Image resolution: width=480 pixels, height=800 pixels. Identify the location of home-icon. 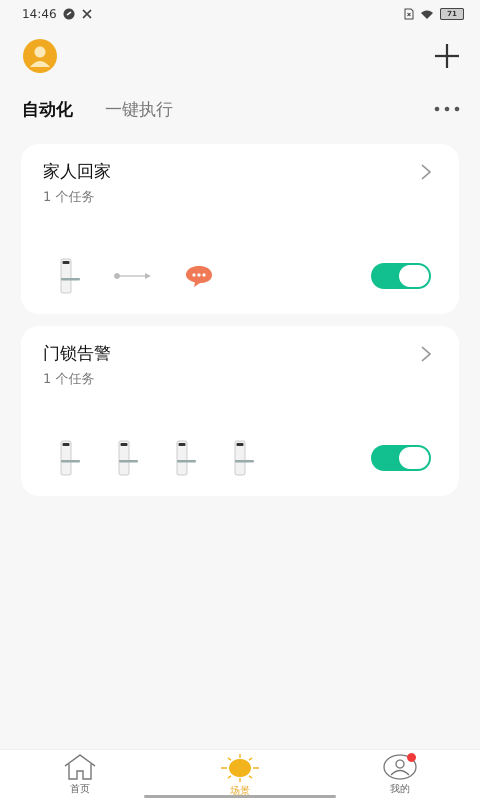
(80, 767).